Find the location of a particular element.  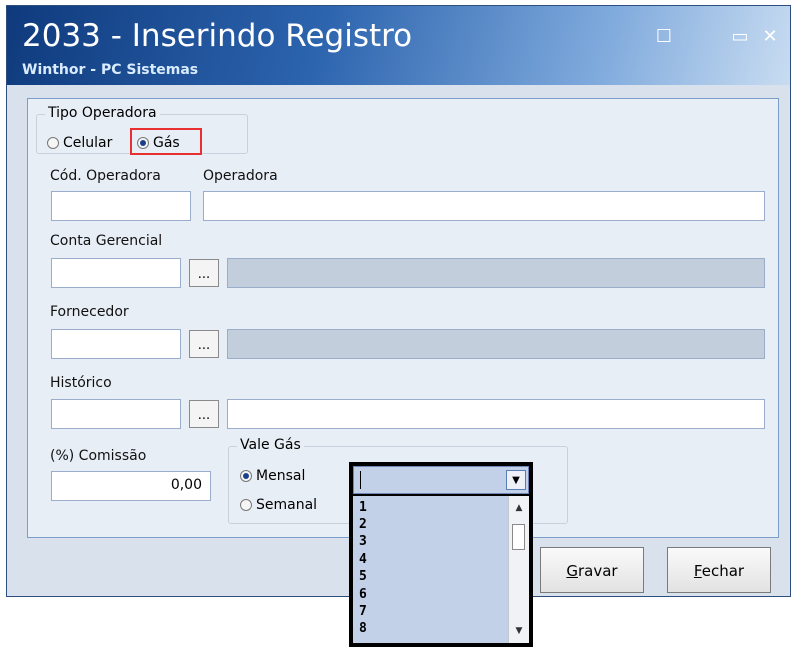

list-item: 4 is located at coordinates (363, 559).